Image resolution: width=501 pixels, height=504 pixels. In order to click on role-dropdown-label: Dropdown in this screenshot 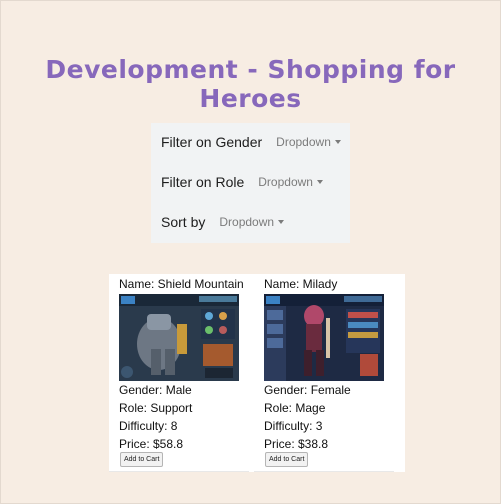, I will do `click(285, 182)`.